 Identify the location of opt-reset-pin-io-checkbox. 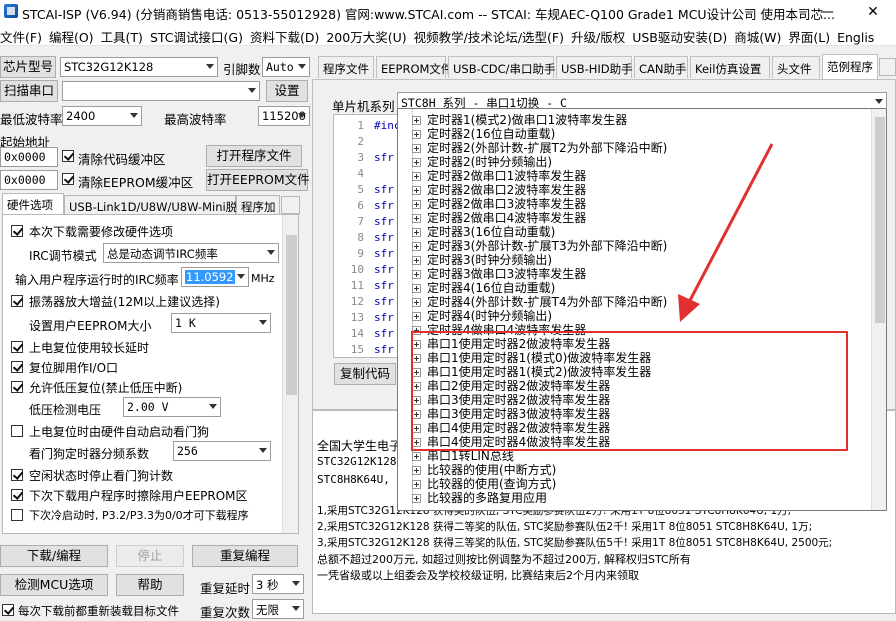
(17, 367).